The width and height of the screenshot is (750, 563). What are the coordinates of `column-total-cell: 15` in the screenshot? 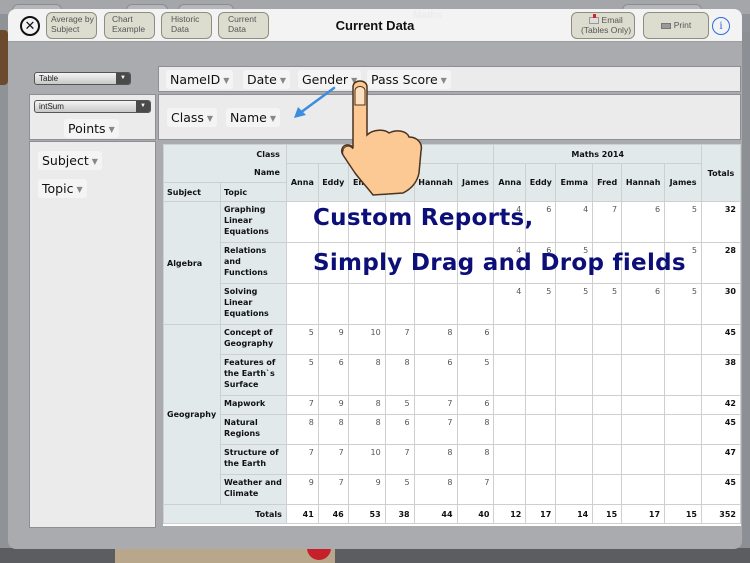 It's located at (607, 514).